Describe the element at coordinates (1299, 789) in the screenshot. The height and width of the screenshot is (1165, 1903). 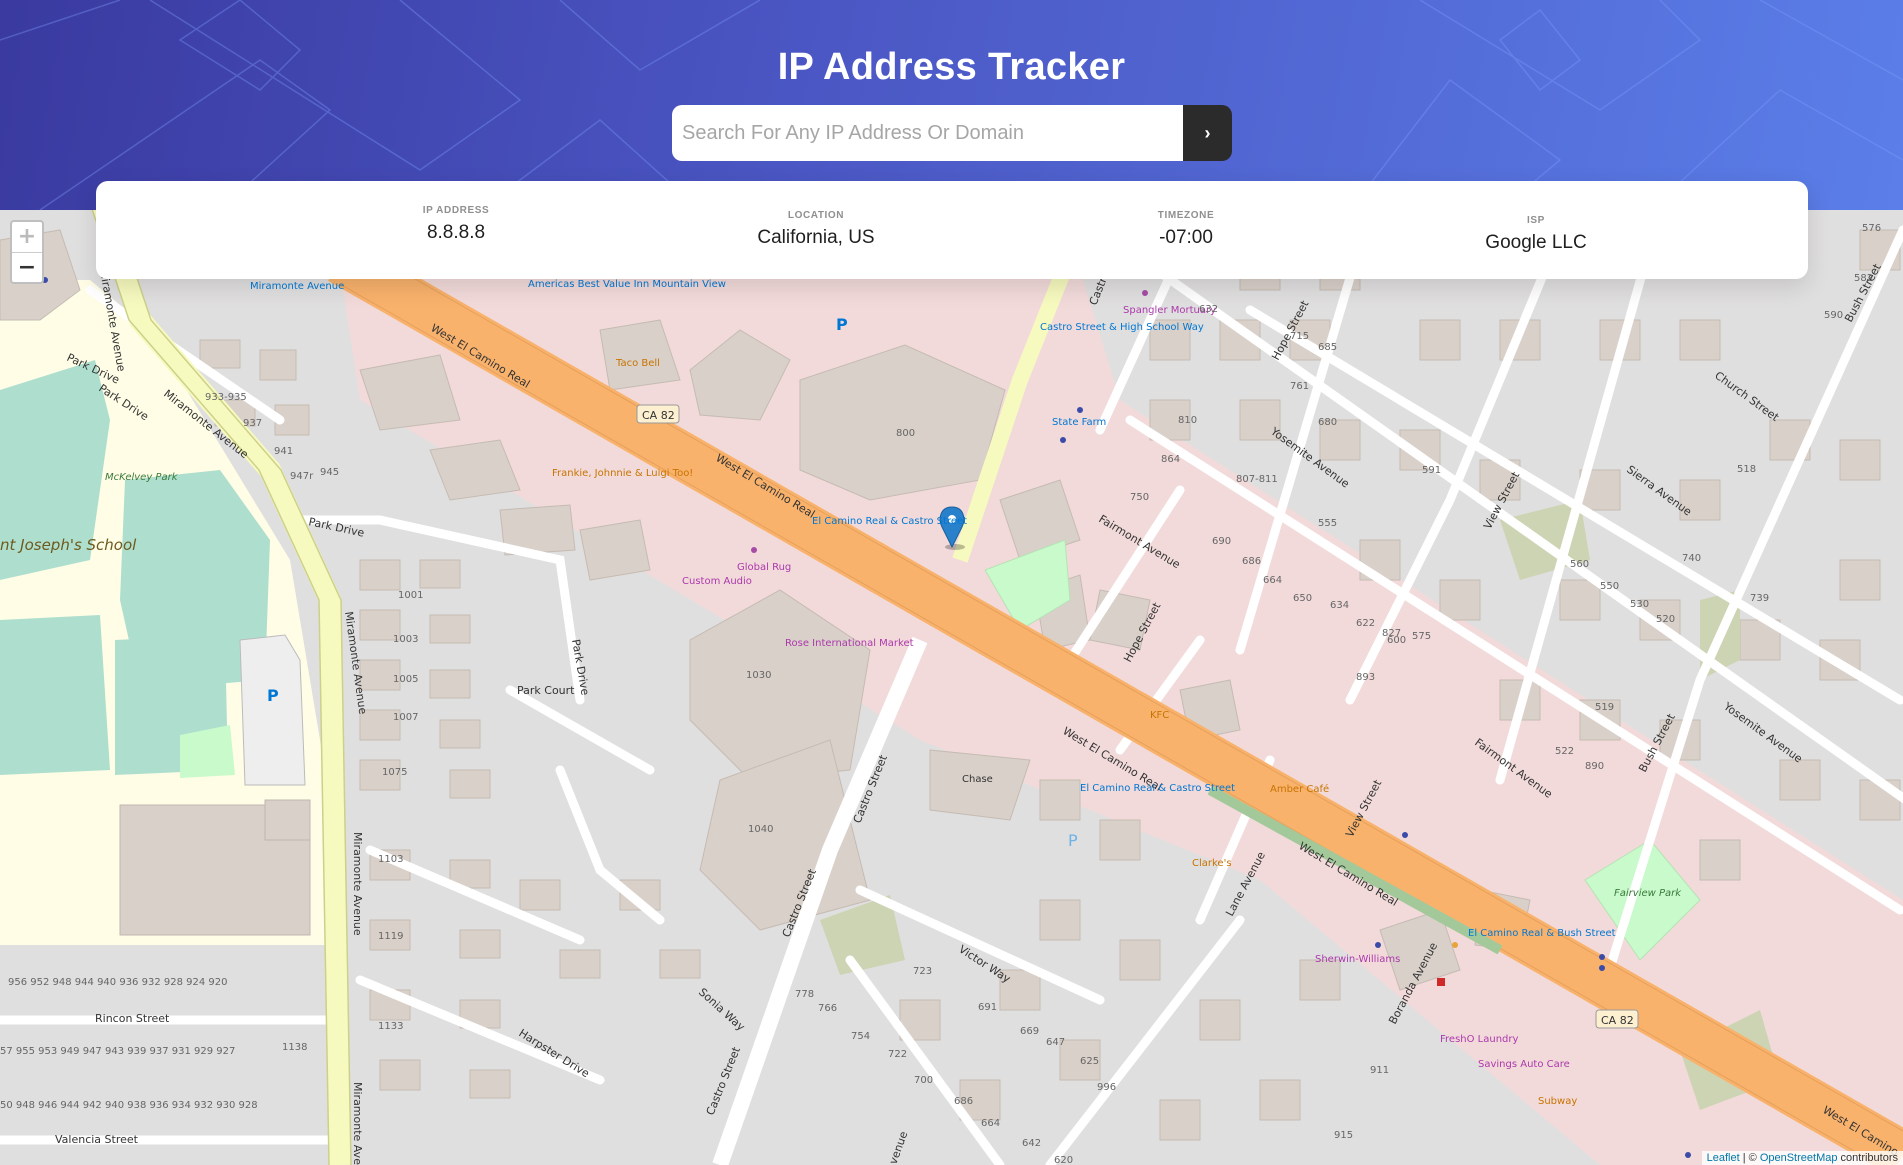
I see `svg-text: Amber Café` at that location.